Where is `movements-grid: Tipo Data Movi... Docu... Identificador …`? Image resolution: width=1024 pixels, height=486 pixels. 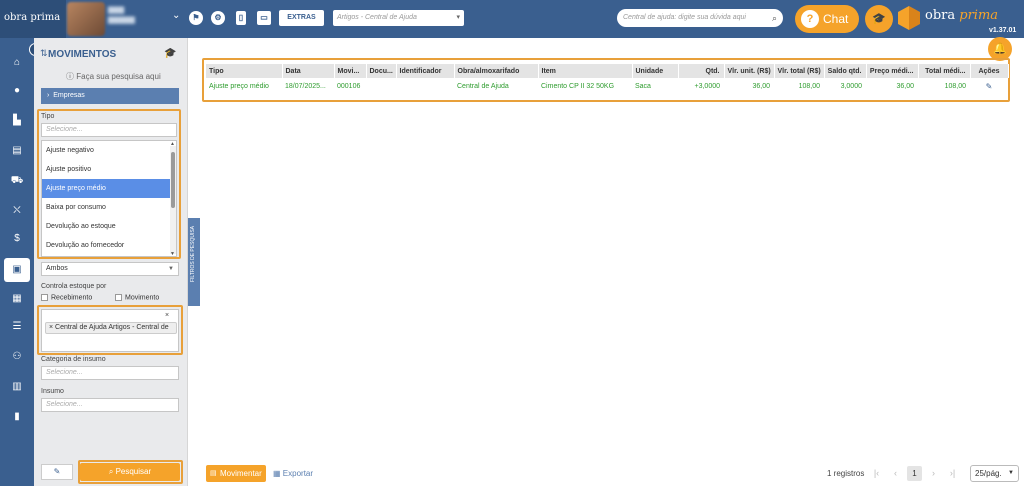 movements-grid: Tipo Data Movi... Docu... Identificador … is located at coordinates (607, 80).